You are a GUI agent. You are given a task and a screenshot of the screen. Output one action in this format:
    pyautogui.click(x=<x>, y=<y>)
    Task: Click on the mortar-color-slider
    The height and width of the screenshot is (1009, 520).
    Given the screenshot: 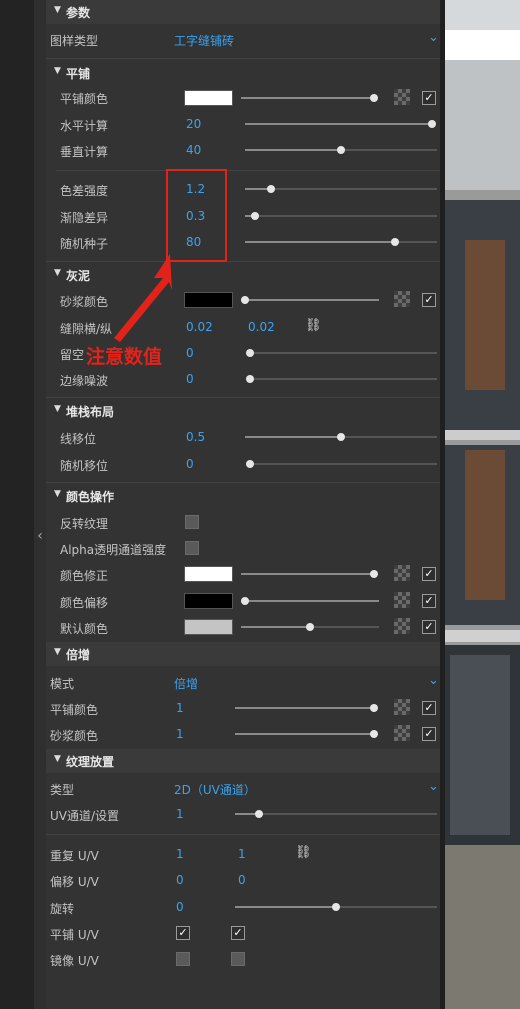 What is the action you would take?
    pyautogui.click(x=310, y=300)
    